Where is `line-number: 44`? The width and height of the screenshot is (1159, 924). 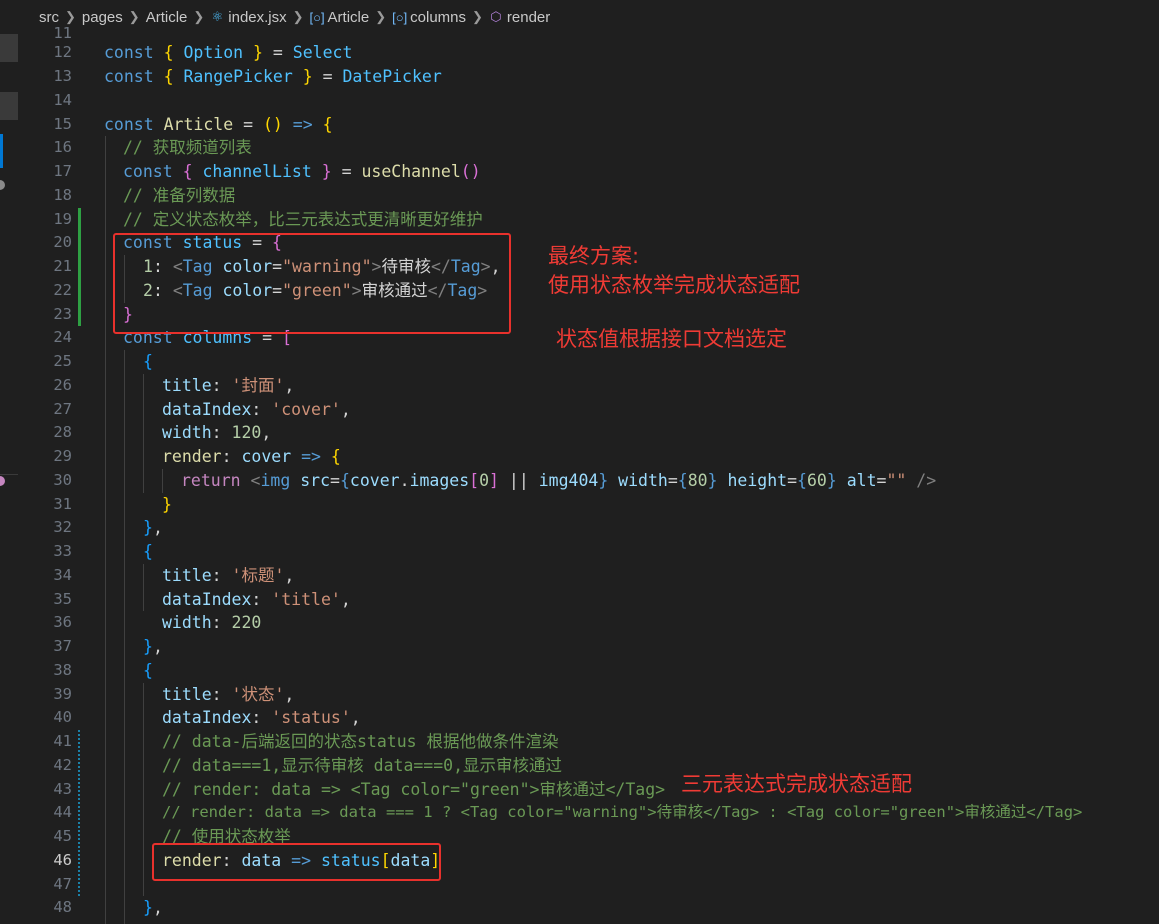 line-number: 44 is located at coordinates (62, 812).